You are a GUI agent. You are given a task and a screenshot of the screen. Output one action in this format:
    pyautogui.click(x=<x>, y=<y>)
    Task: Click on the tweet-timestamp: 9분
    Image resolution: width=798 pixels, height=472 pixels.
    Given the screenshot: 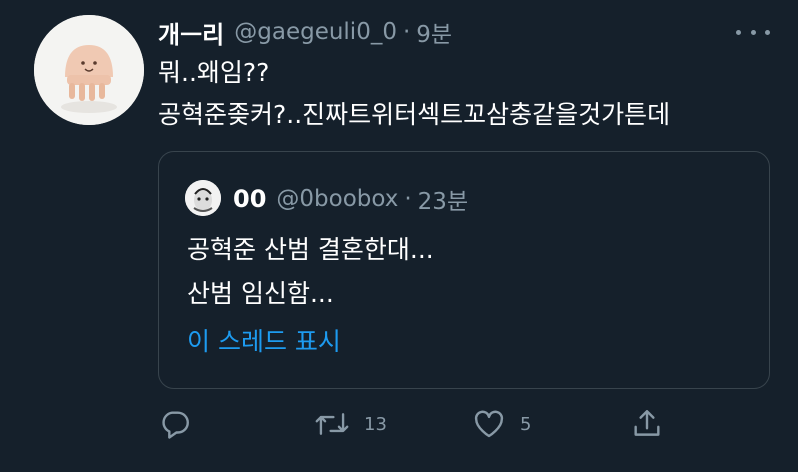 What is the action you would take?
    pyautogui.click(x=434, y=32)
    